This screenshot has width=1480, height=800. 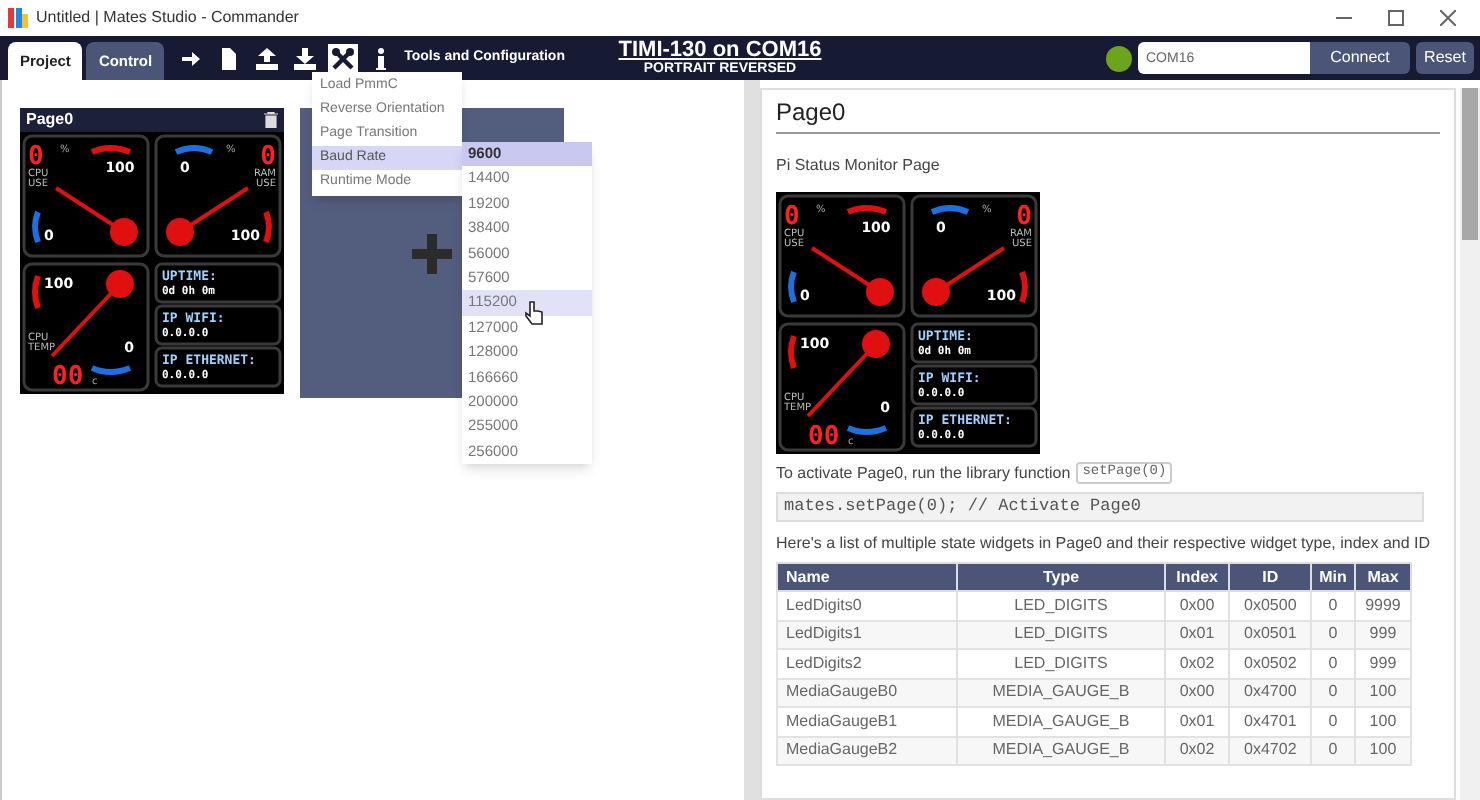 What do you see at coordinates (867, 750) in the screenshot?
I see `table-cell: MediaGaugeB2` at bounding box center [867, 750].